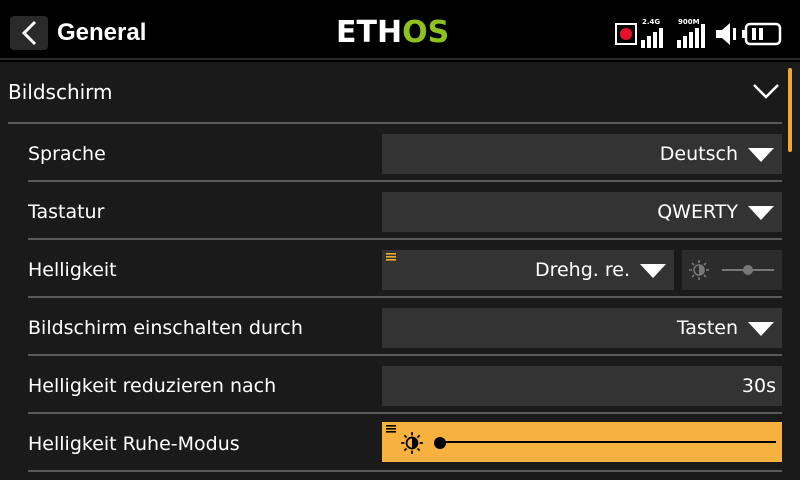 The width and height of the screenshot is (800, 480). I want to click on helligkeit-reduzieren-value: 30s, so click(758, 386).